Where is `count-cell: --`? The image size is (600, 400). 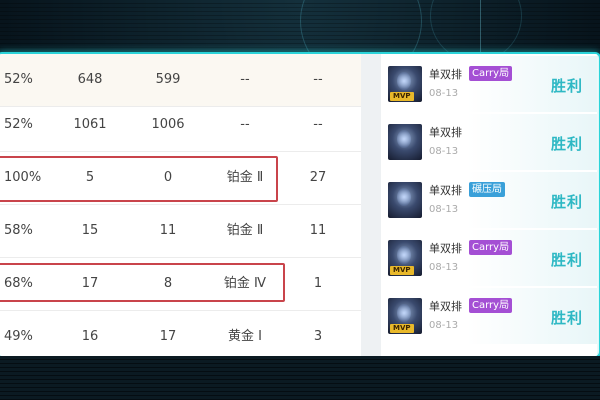 count-cell: -- is located at coordinates (318, 124).